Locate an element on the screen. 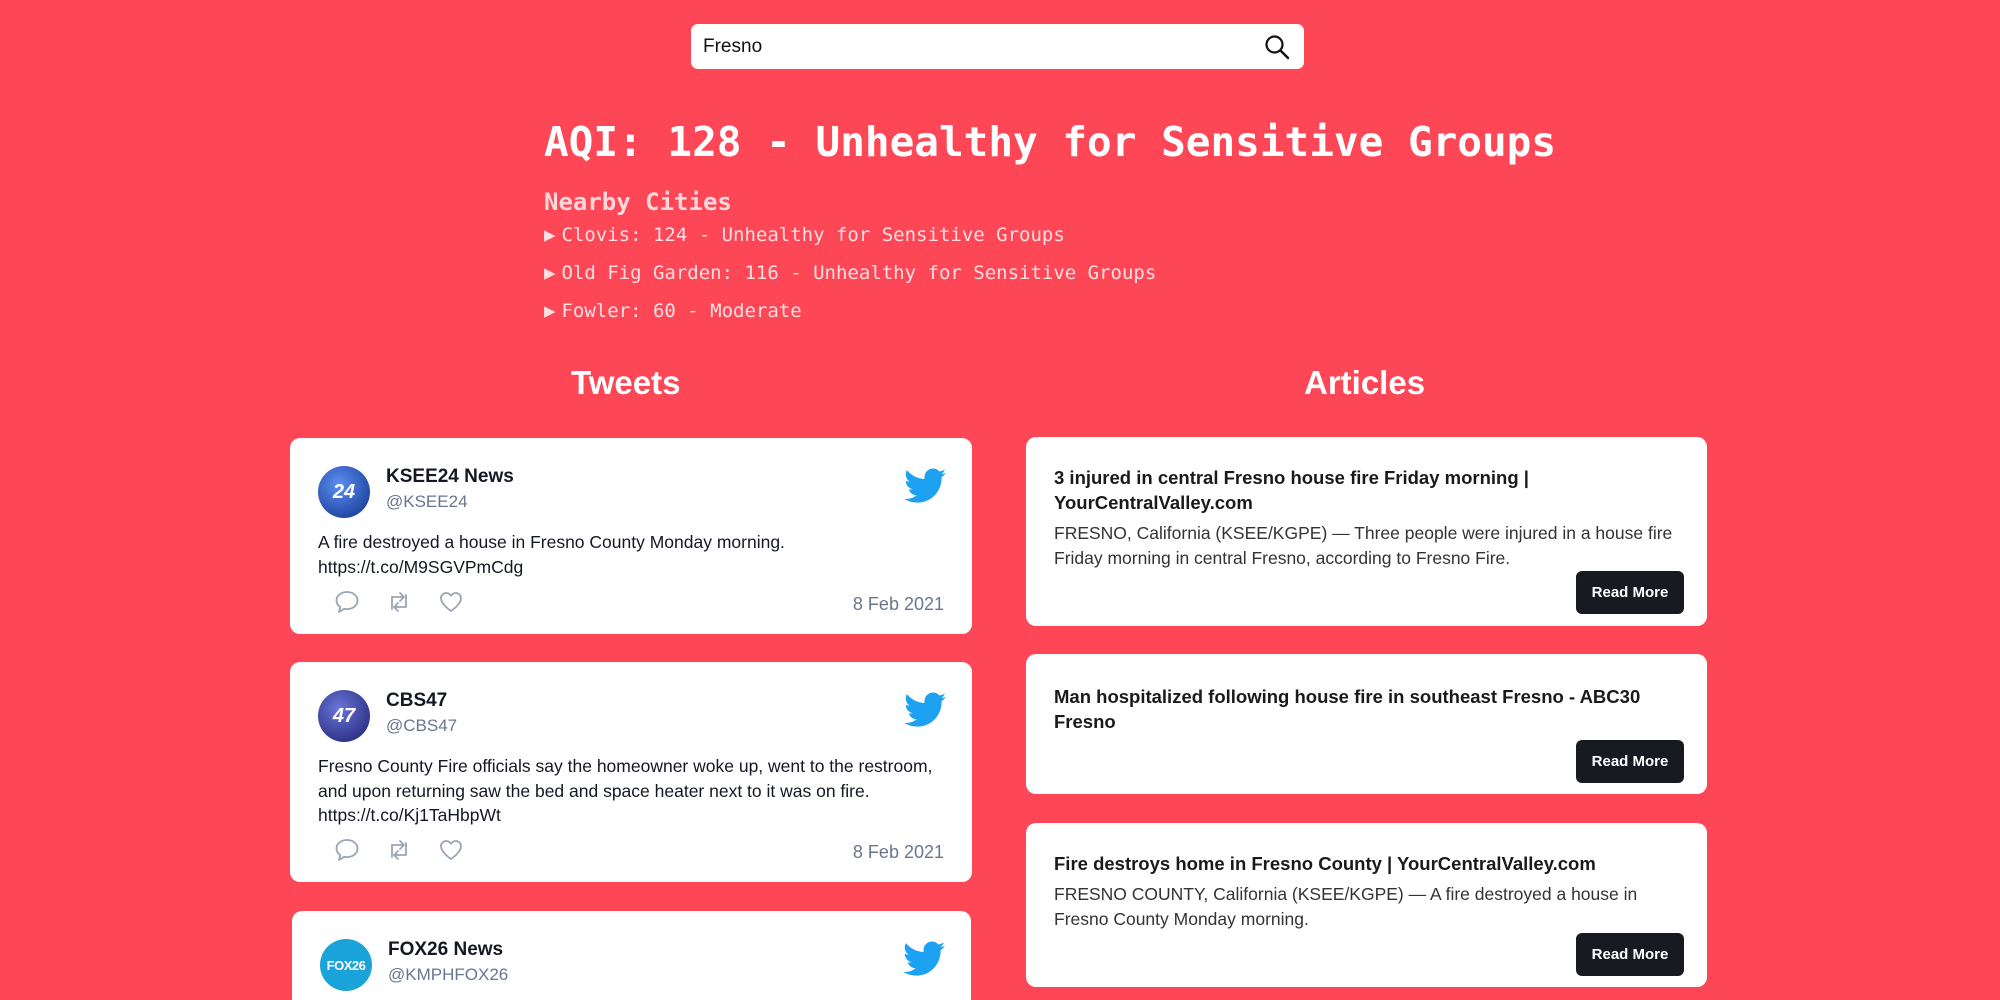 This screenshot has width=2000, height=1000. search-icon is located at coordinates (1277, 47).